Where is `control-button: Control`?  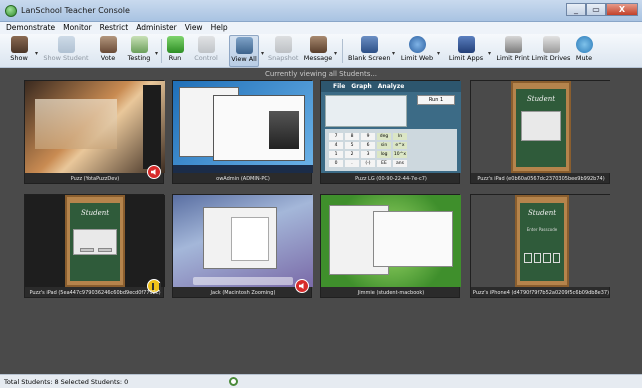 control-button: Control is located at coordinates (206, 51).